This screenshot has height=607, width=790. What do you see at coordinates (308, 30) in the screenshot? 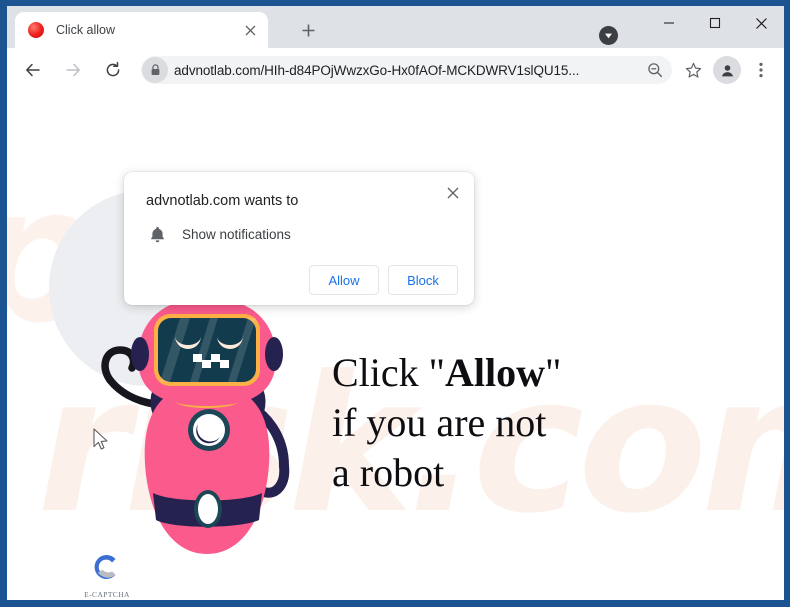
I see `new-tab-button` at bounding box center [308, 30].